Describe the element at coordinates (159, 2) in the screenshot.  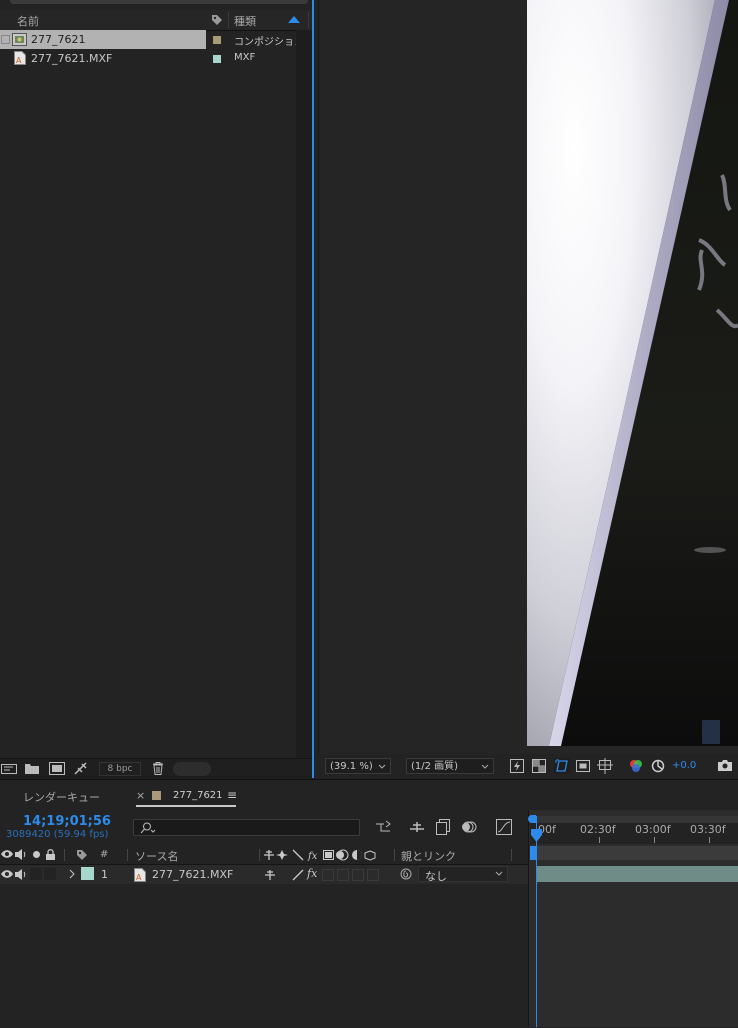
I see `project-preview-strip` at that location.